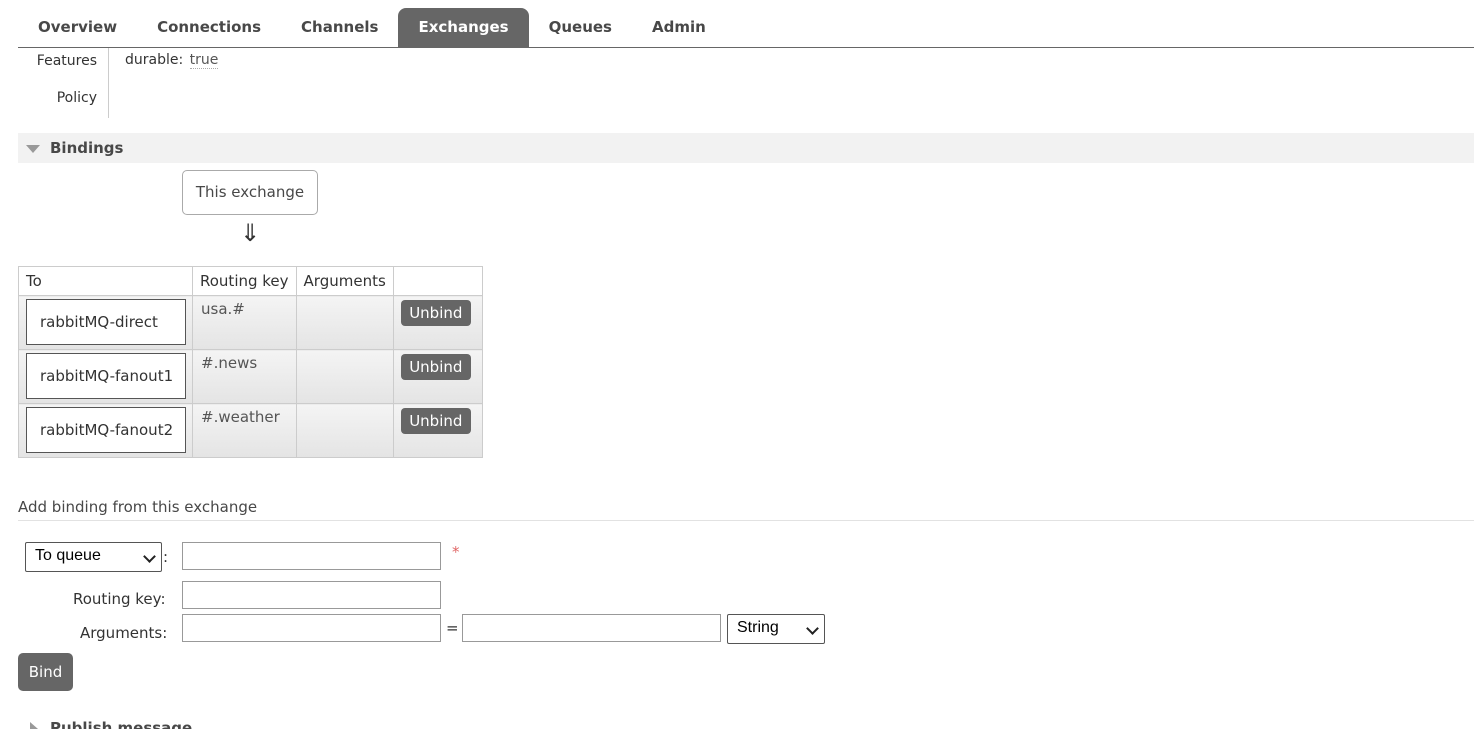 The height and width of the screenshot is (729, 1474). Describe the element at coordinates (250, 233) in the screenshot. I see `down-arrow-icon: ⇓` at that location.